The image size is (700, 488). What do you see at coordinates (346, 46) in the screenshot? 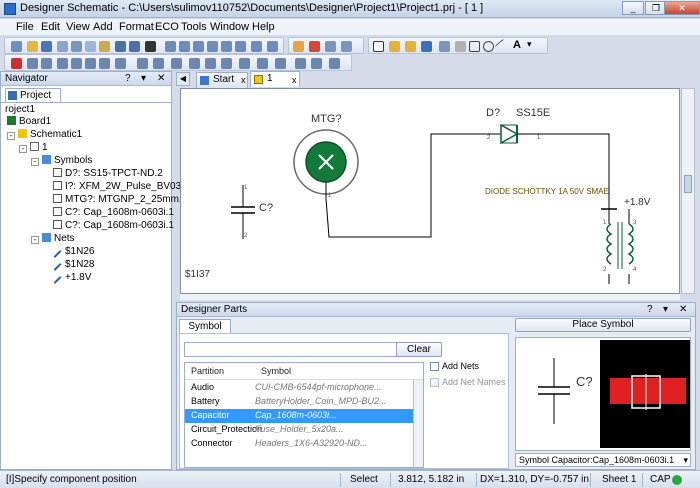
I see `select-symbol-icon` at bounding box center [346, 46].